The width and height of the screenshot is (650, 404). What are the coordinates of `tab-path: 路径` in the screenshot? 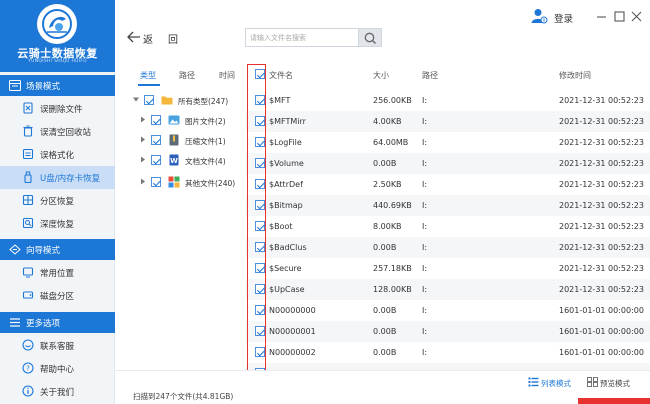 It's located at (187, 75).